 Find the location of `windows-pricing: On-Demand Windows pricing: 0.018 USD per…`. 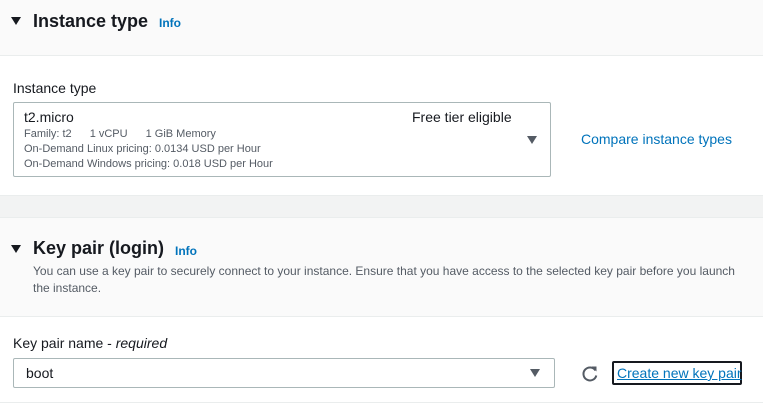

windows-pricing: On-Demand Windows pricing: 0.018 USD per… is located at coordinates (148, 164).